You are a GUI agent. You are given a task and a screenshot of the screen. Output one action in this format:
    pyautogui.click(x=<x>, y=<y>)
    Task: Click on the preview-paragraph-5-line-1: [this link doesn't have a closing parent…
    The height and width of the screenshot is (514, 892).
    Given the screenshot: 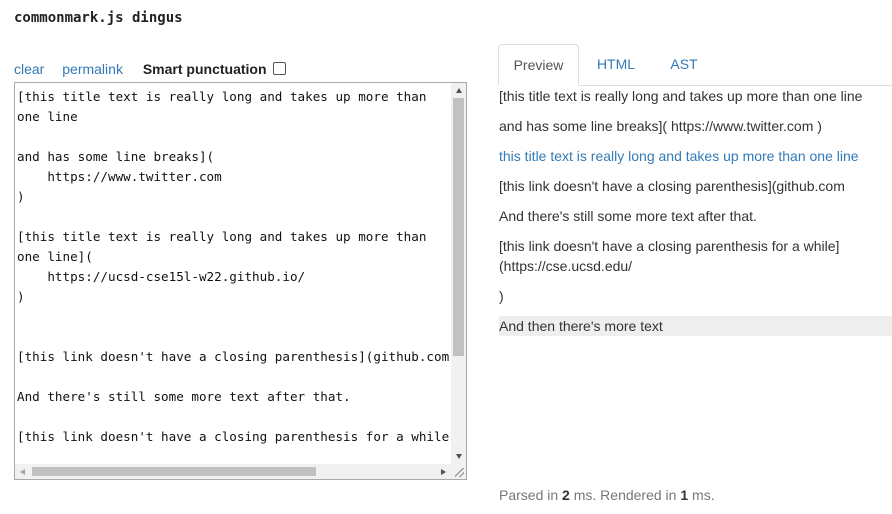 What is the action you would take?
    pyautogui.click(x=669, y=246)
    